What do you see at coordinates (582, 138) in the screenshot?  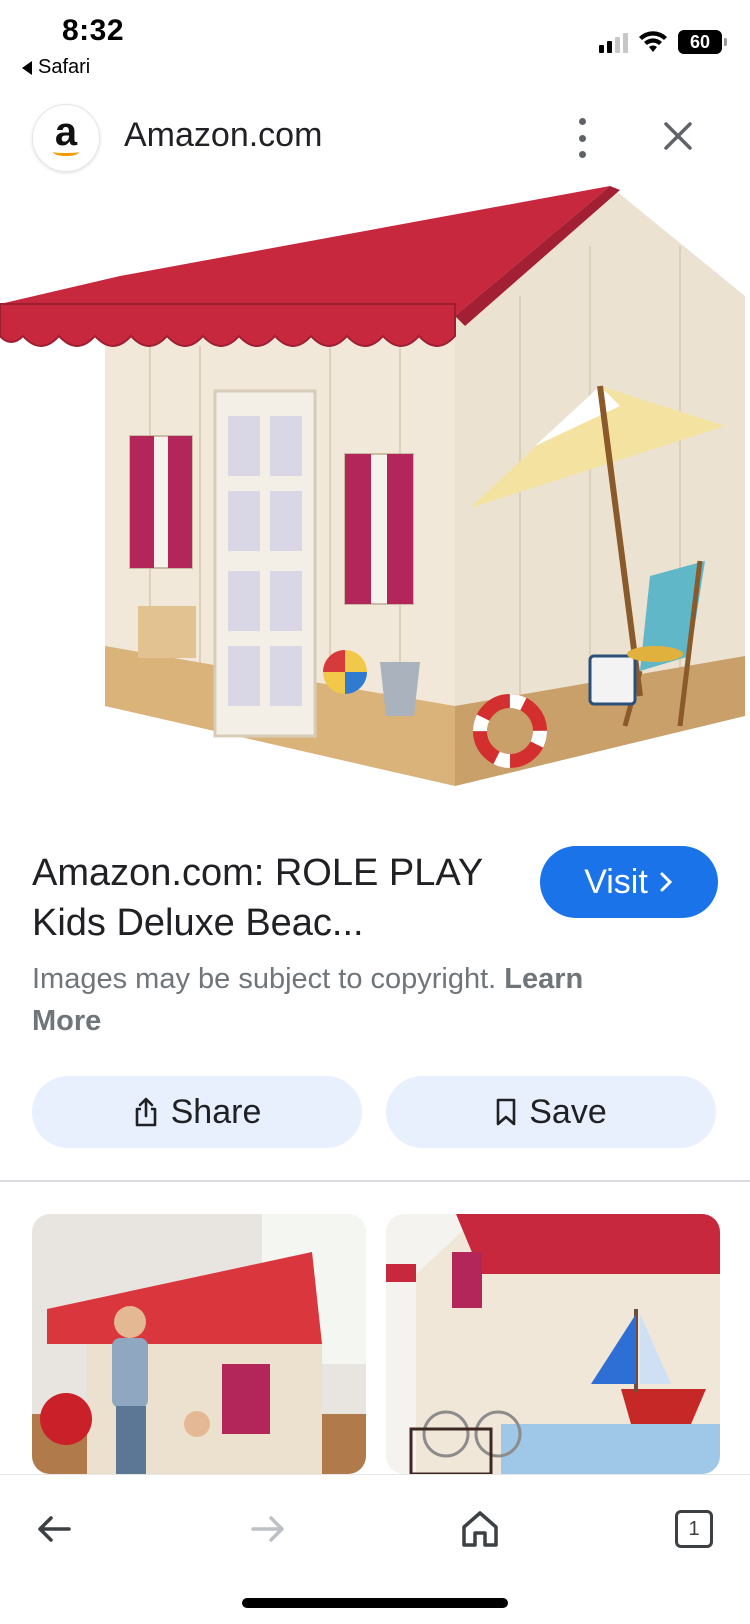 I see `more-options-button` at bounding box center [582, 138].